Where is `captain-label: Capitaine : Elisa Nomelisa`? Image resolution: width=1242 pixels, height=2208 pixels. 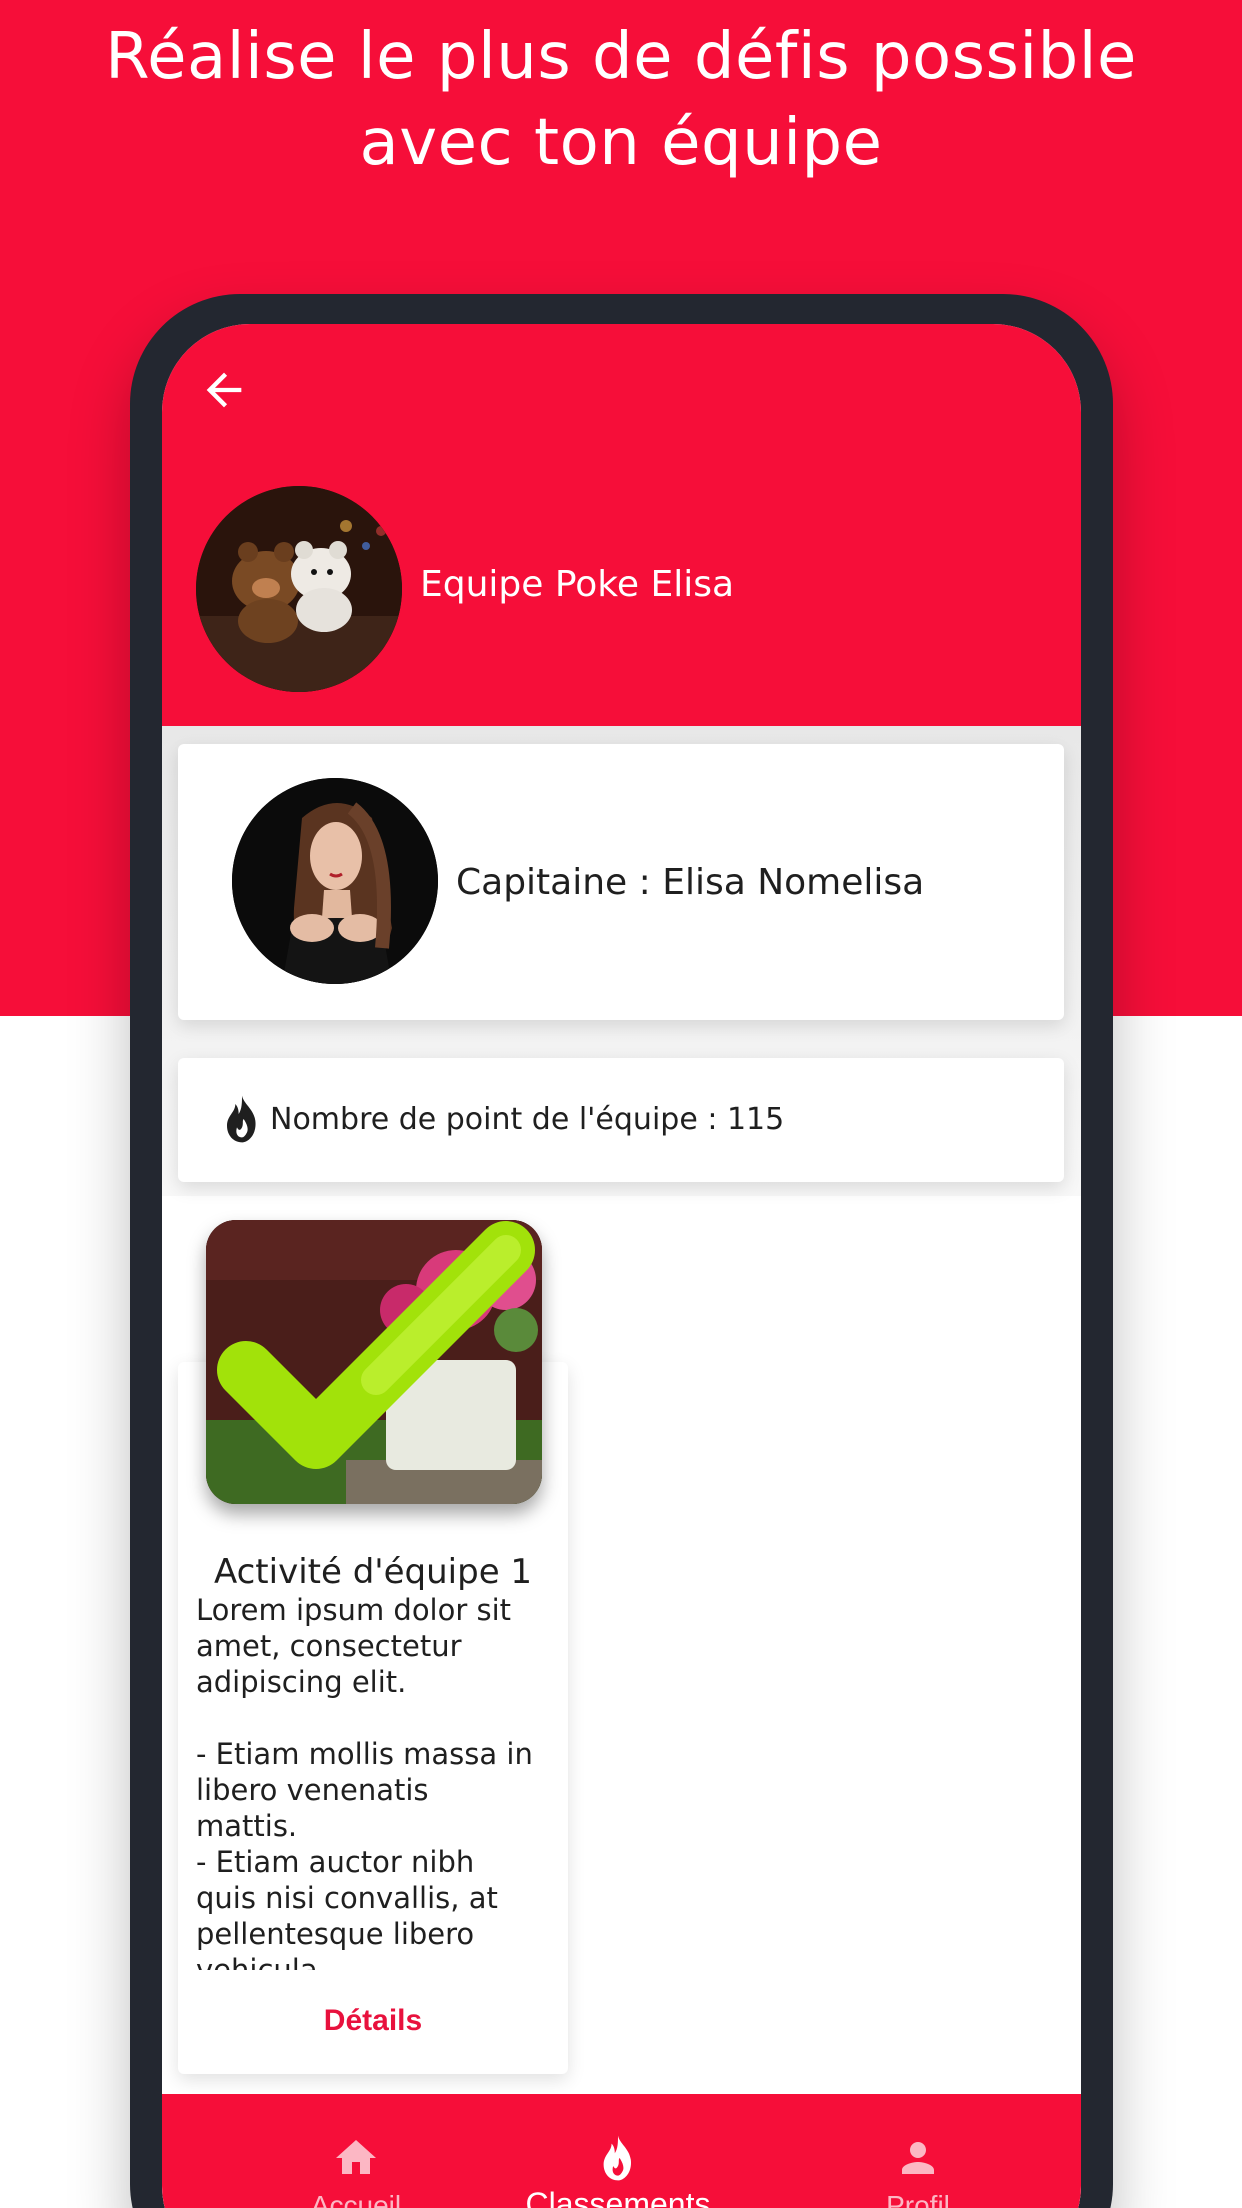
captain-label: Capitaine : Elisa Nomelisa is located at coordinates (690, 882).